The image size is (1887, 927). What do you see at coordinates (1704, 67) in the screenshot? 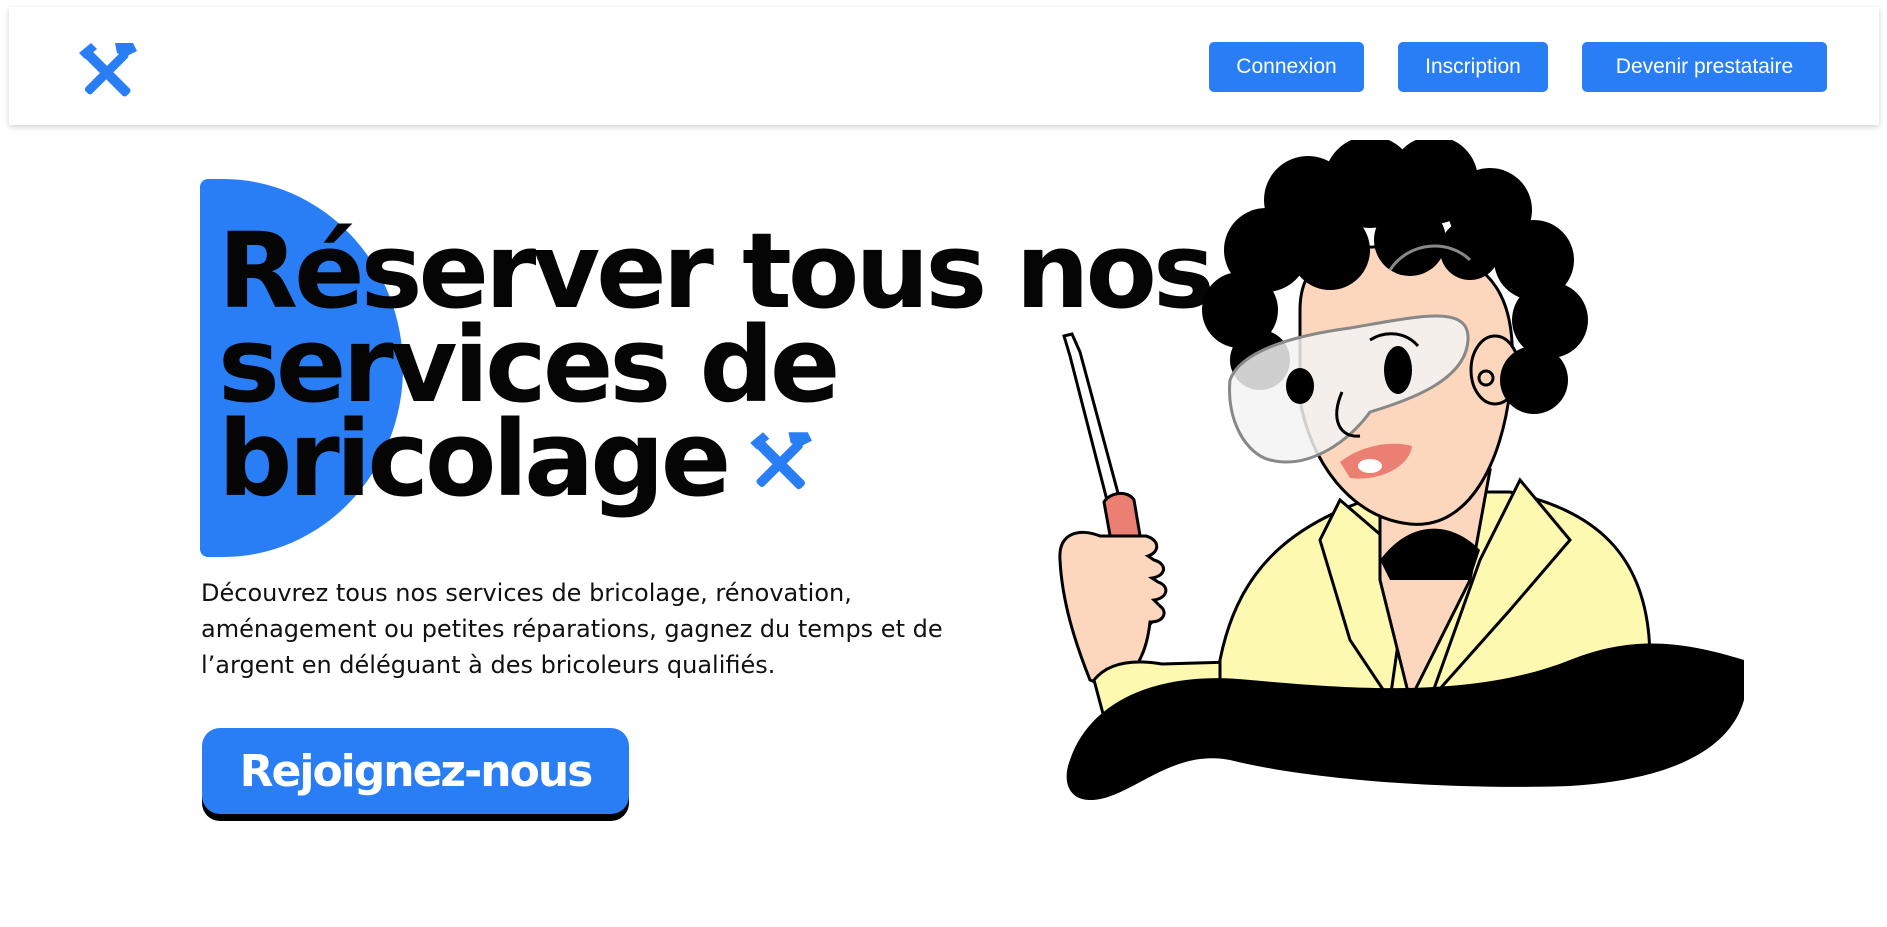
I see `become-provider-button: Devenir prestataire` at bounding box center [1704, 67].